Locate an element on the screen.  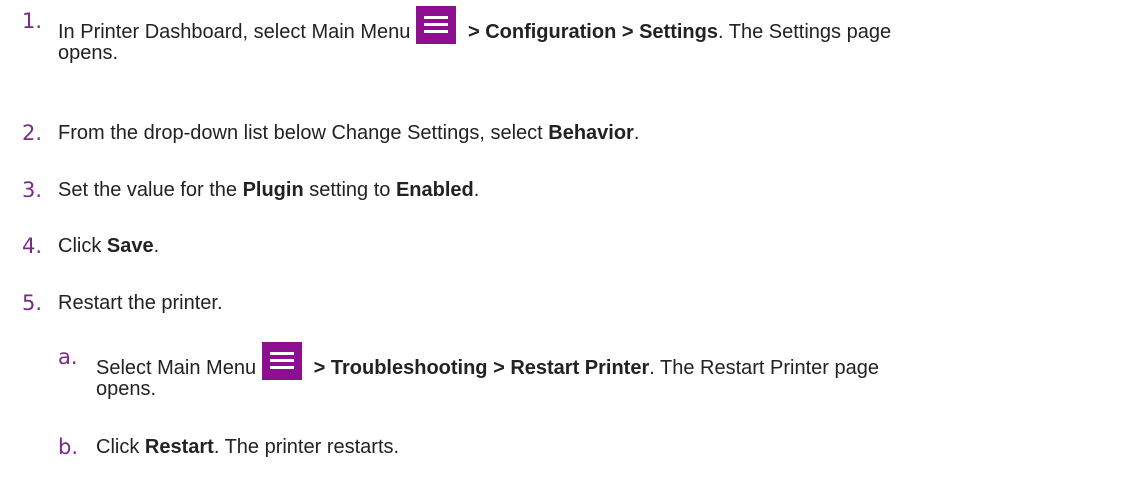
step-4: 4. Click Save. is located at coordinates (569, 247).